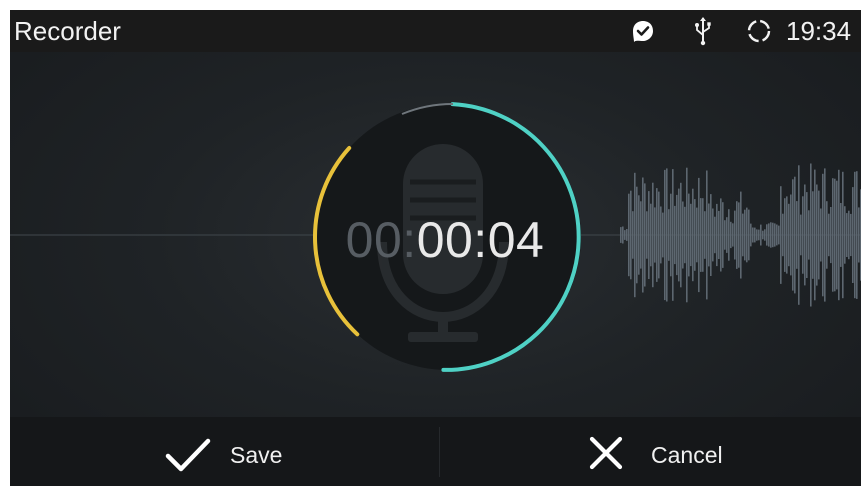 The width and height of the screenshot is (861, 491). What do you see at coordinates (643, 31) in the screenshot?
I see `skype-icon` at bounding box center [643, 31].